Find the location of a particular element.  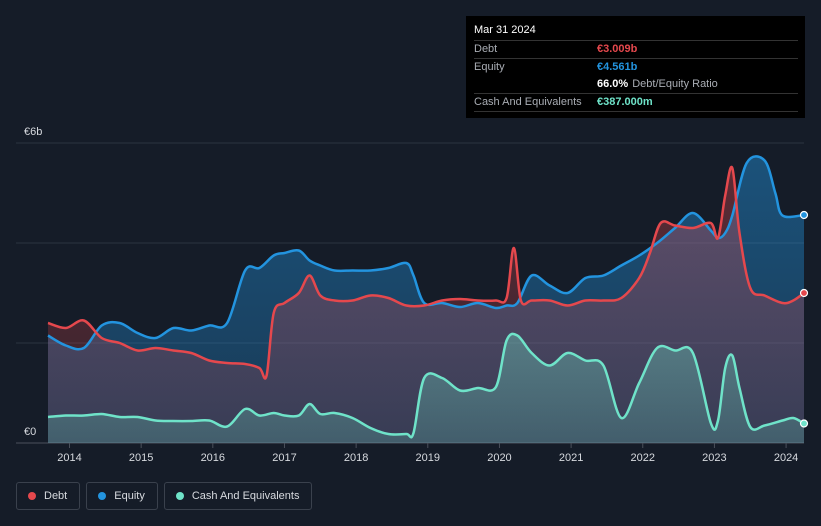

tooltip-debt-label: Debt is located at coordinates (486, 49).